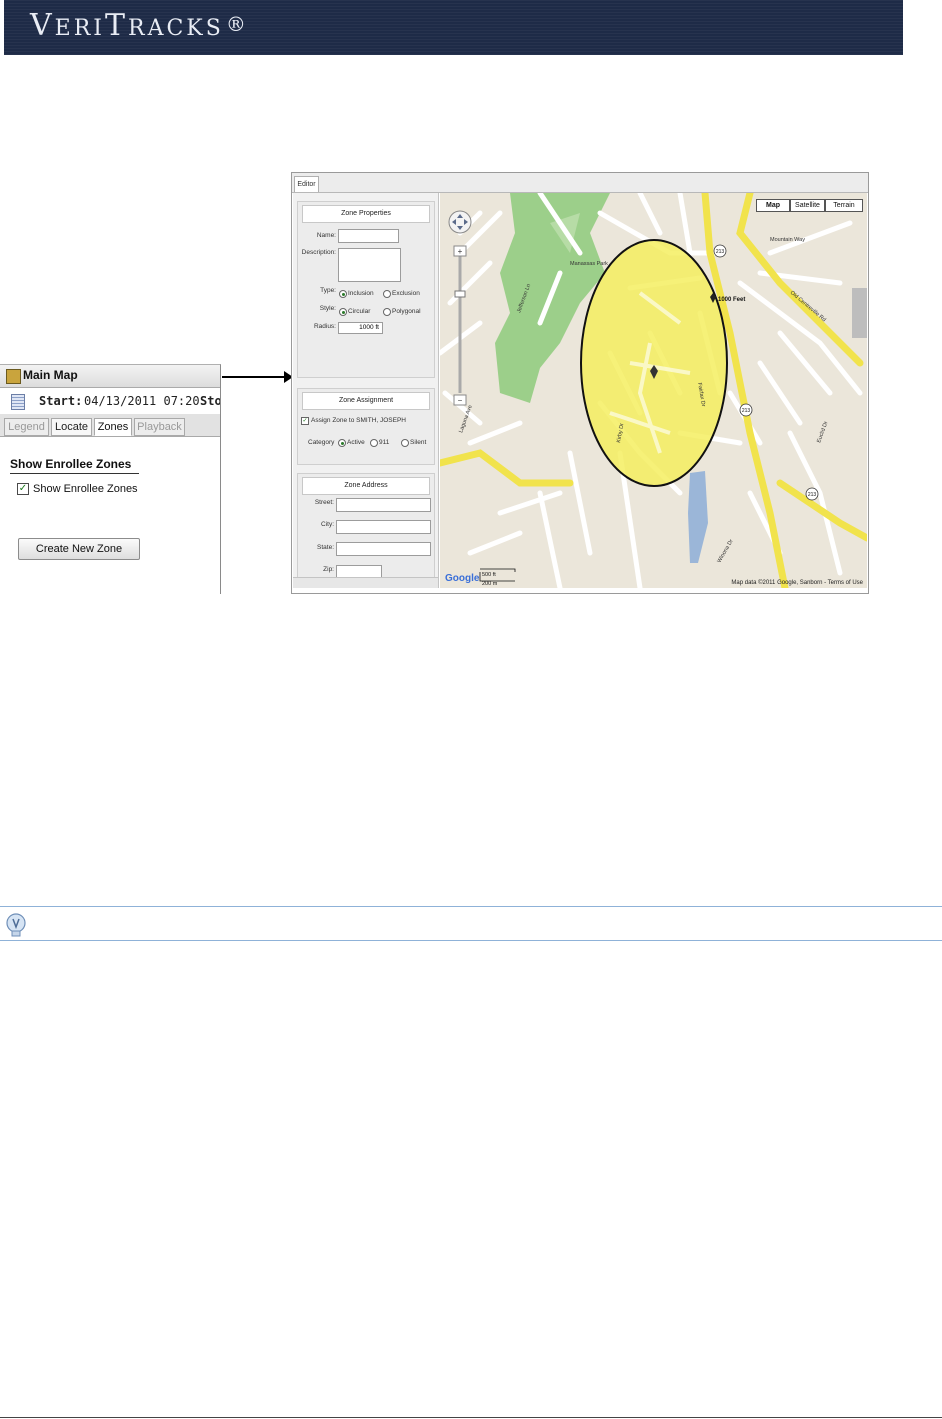 Image resolution: width=942 pixels, height=1419 pixels. I want to click on style-circular-label: Circular, so click(359, 311).